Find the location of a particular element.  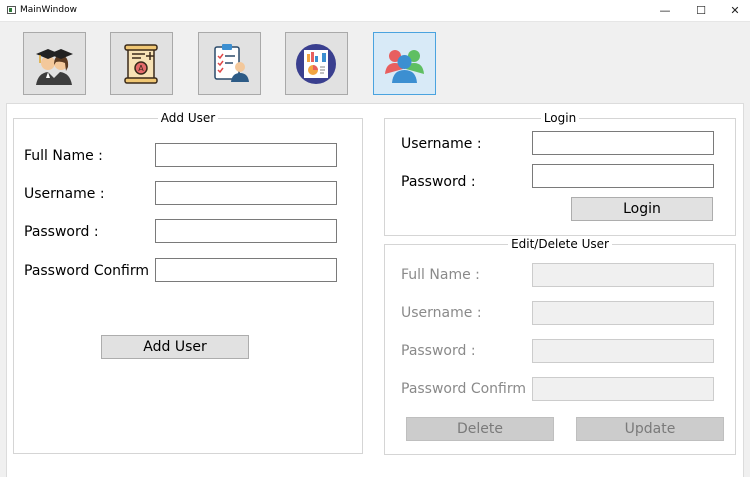

password-label: Password : is located at coordinates (61, 232).